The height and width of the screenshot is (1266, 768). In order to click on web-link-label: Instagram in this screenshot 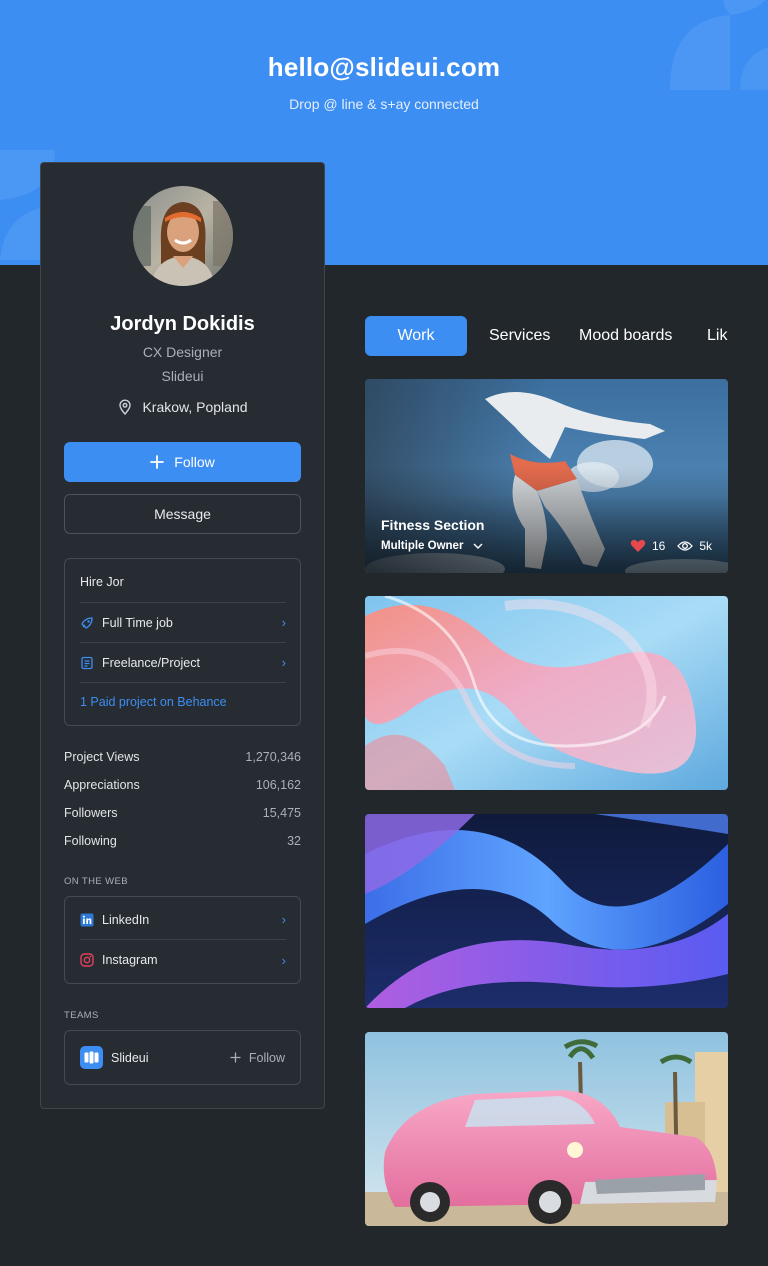, I will do `click(130, 960)`.